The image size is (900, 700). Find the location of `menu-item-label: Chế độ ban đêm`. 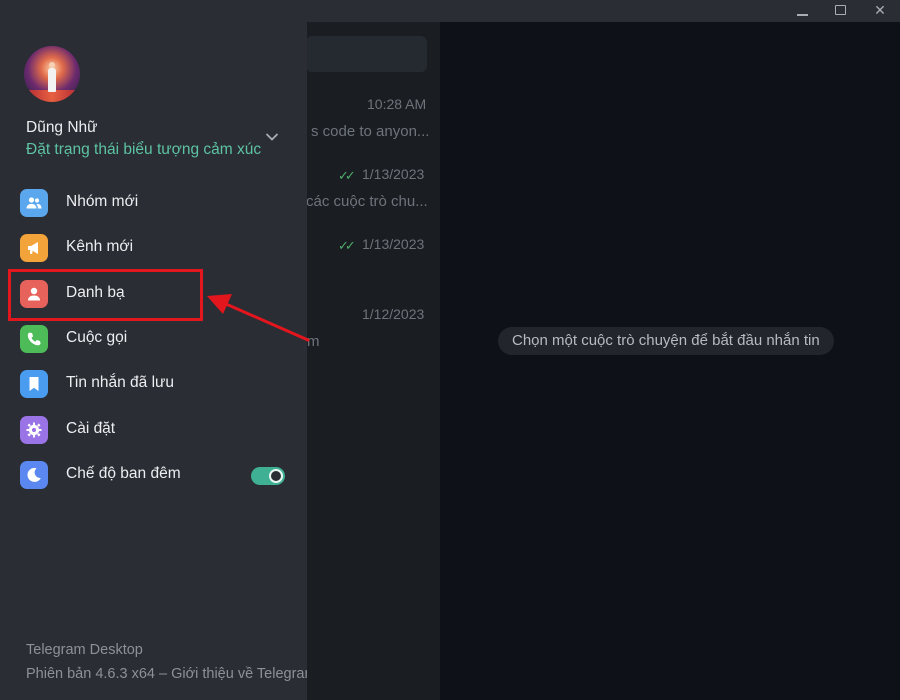

menu-item-label: Chế độ ban đêm is located at coordinates (123, 473).